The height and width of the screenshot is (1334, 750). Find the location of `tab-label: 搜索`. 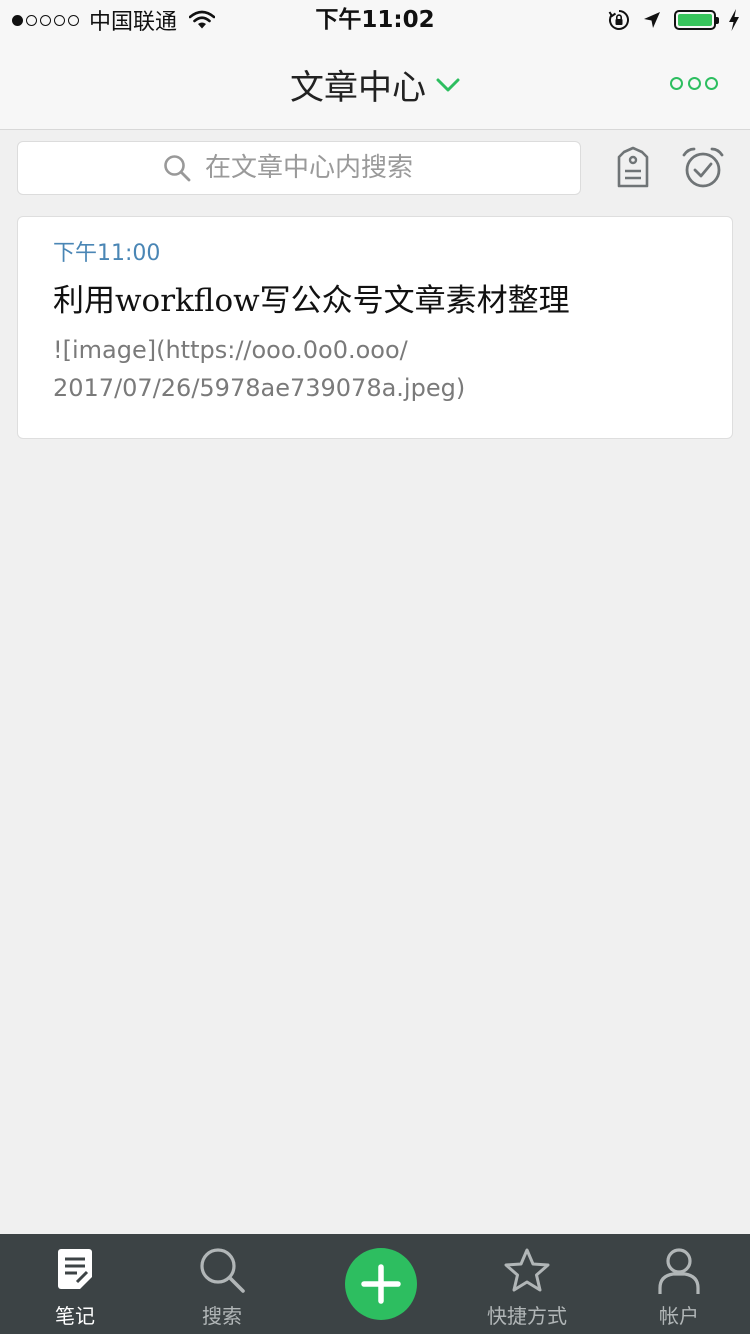

tab-label: 搜索 is located at coordinates (222, 1316).